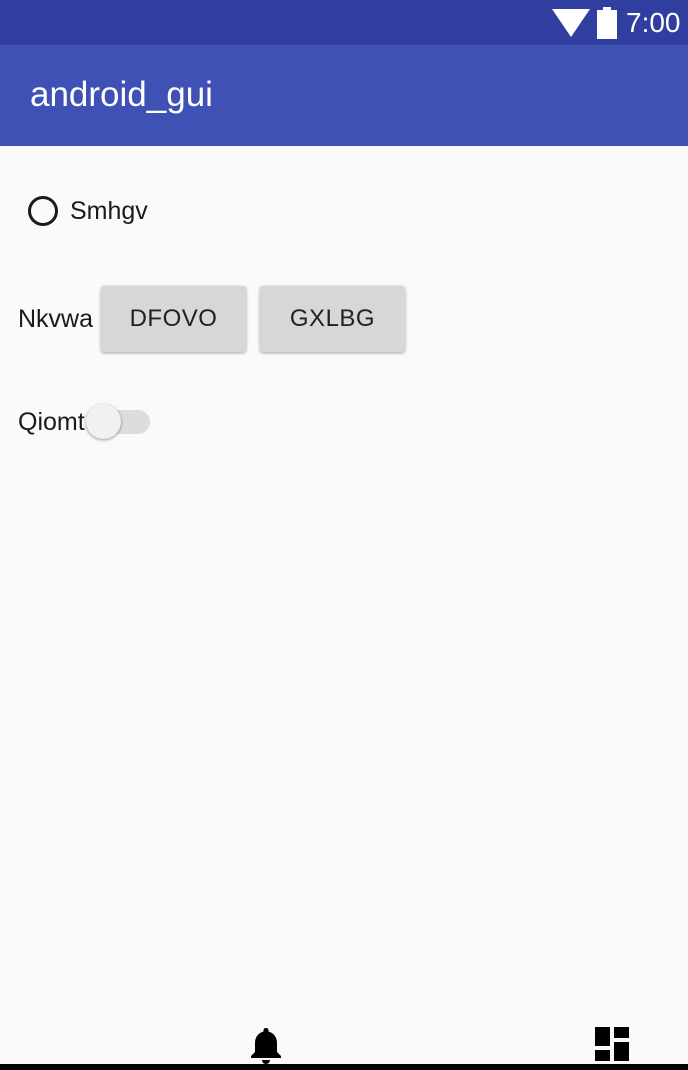 Image resolution: width=688 pixels, height=1070 pixels. Describe the element at coordinates (103, 421) in the screenshot. I see `switch-thumb` at that location.